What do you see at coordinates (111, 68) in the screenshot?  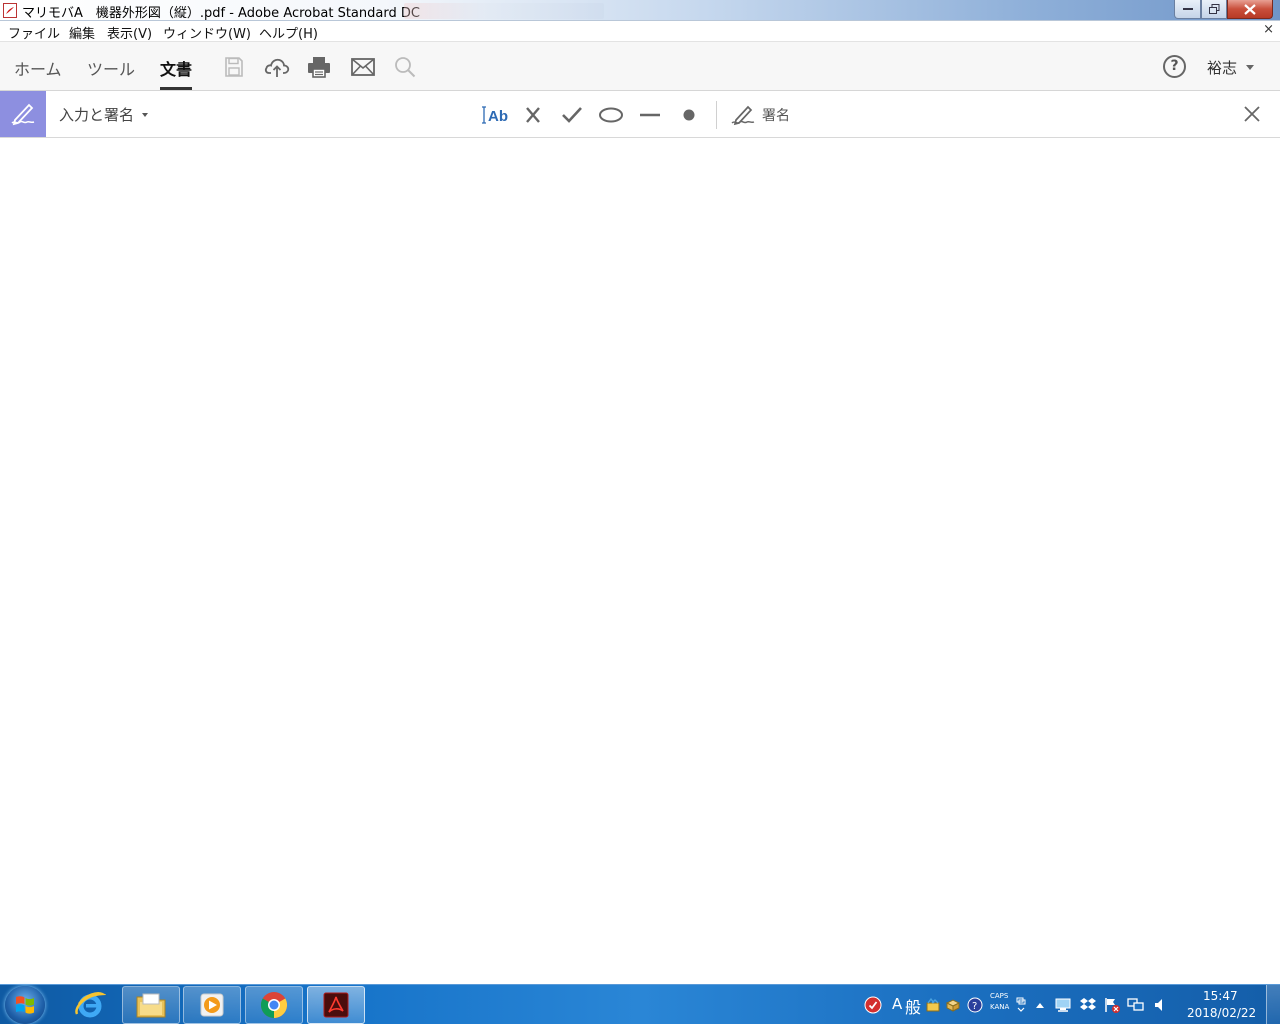 I see `tab-tools: ツール` at bounding box center [111, 68].